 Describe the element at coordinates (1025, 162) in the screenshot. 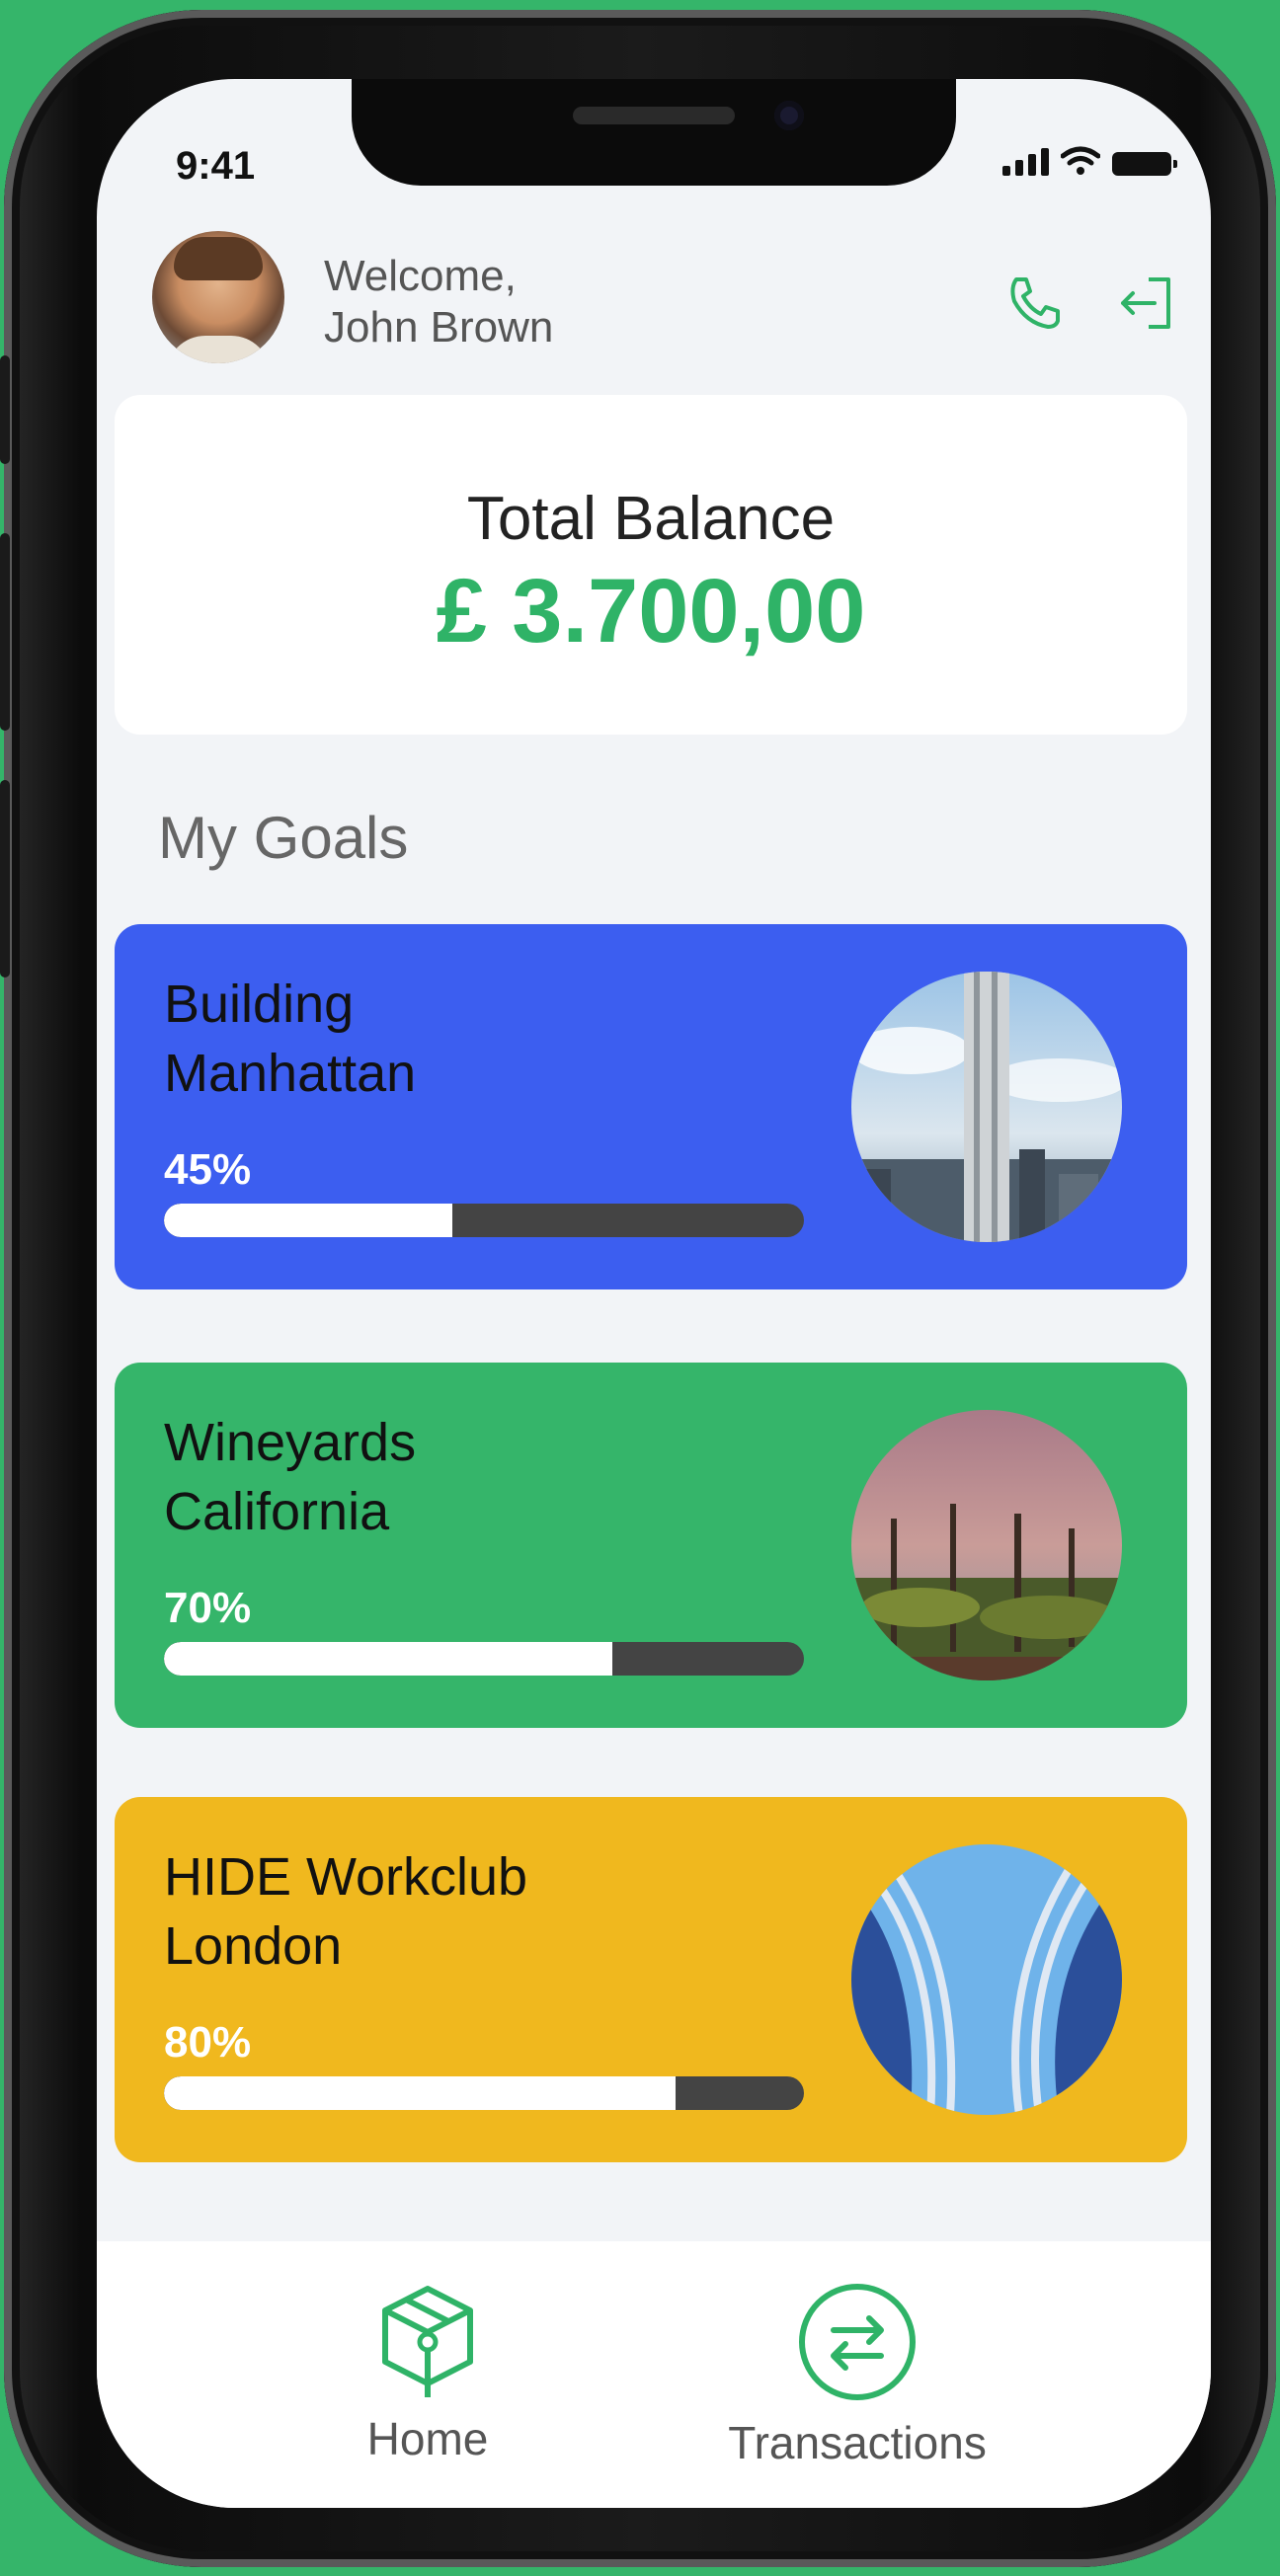

I see `signal-icon` at that location.